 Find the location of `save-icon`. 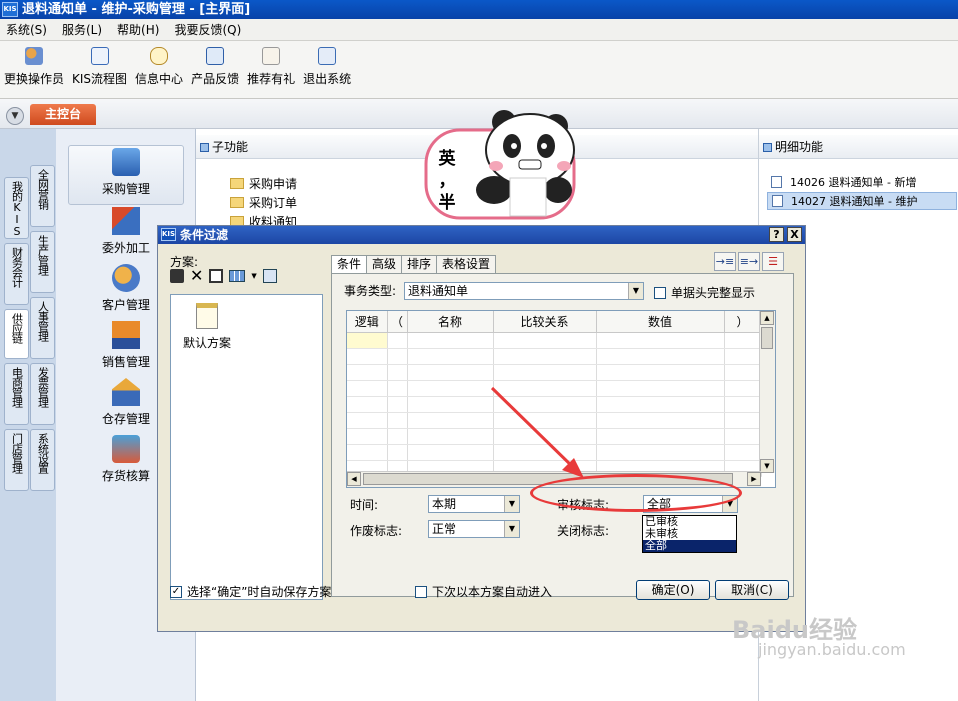

save-icon is located at coordinates (177, 276).